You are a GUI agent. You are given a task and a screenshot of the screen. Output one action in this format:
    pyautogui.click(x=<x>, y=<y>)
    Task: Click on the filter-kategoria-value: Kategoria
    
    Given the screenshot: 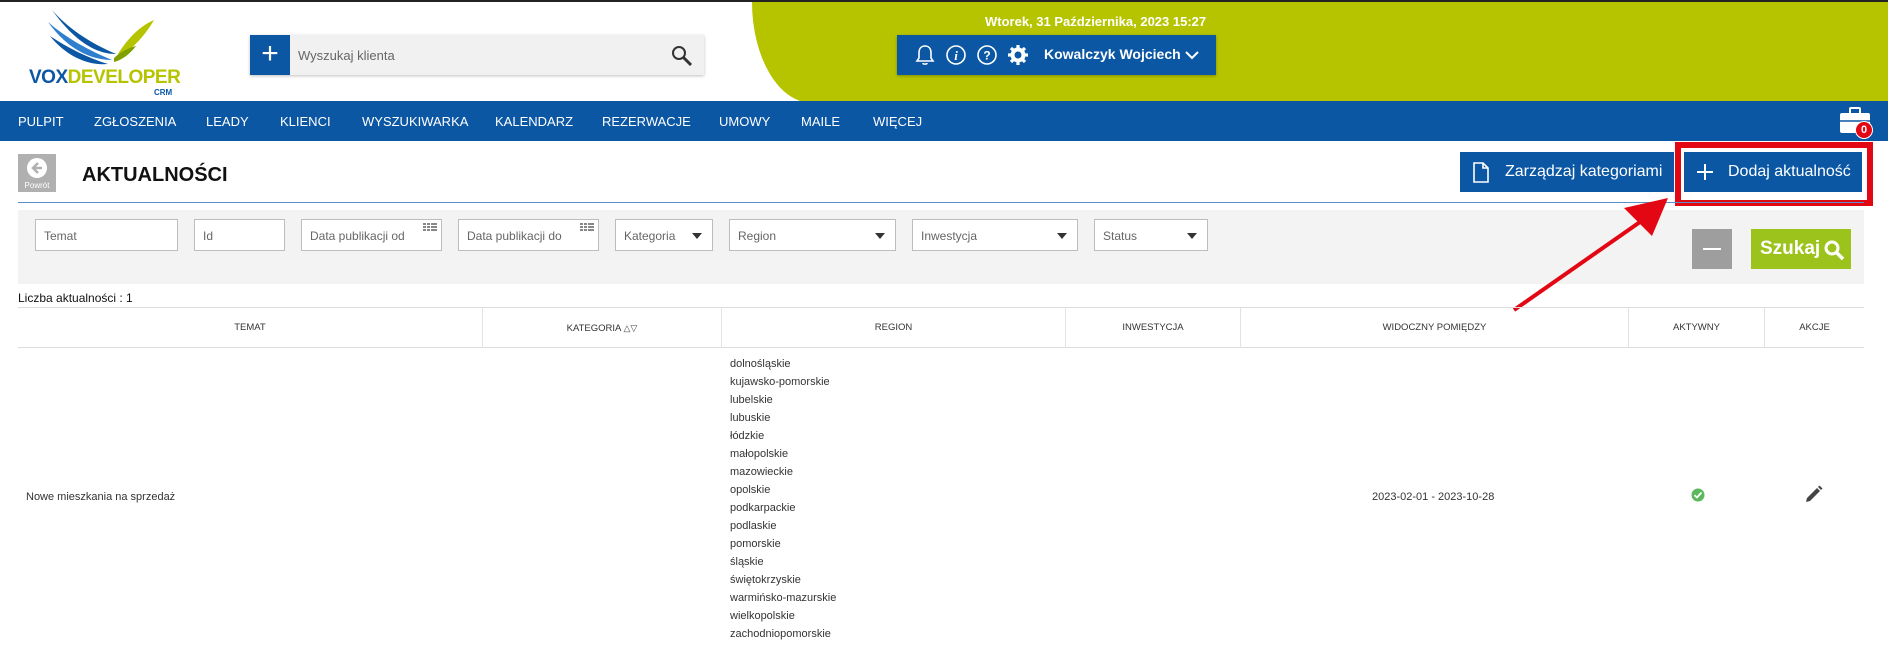 What is the action you would take?
    pyautogui.click(x=650, y=236)
    